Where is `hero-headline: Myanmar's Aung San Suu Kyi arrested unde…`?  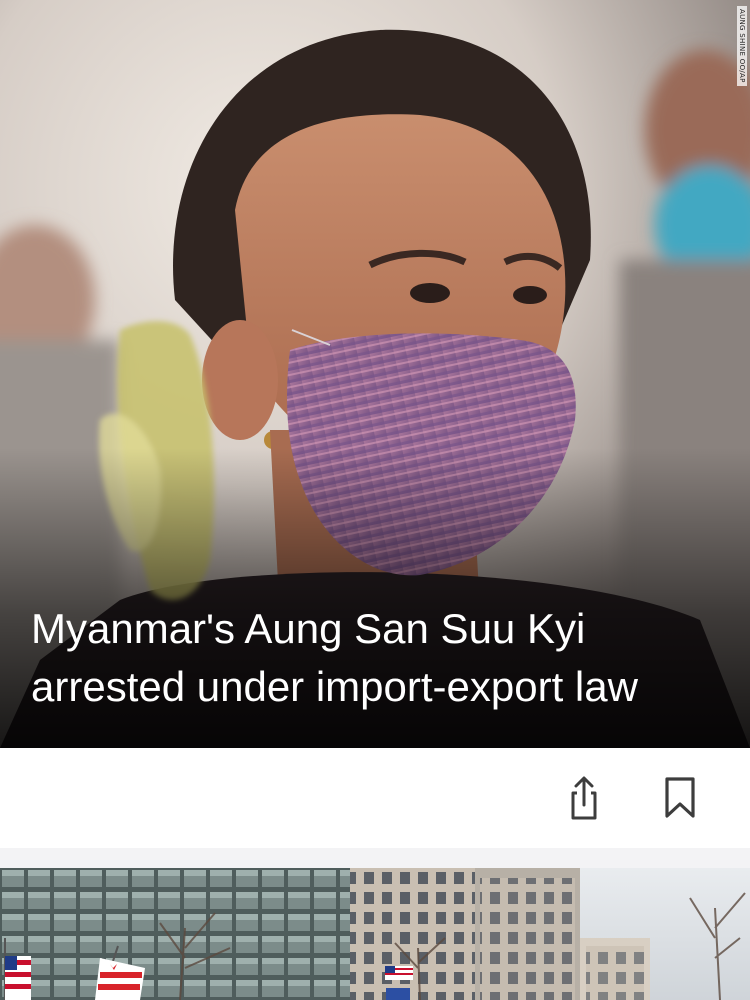
hero-headline: Myanmar's Aung San Suu Kyi arrested unde… is located at coordinates (376, 658).